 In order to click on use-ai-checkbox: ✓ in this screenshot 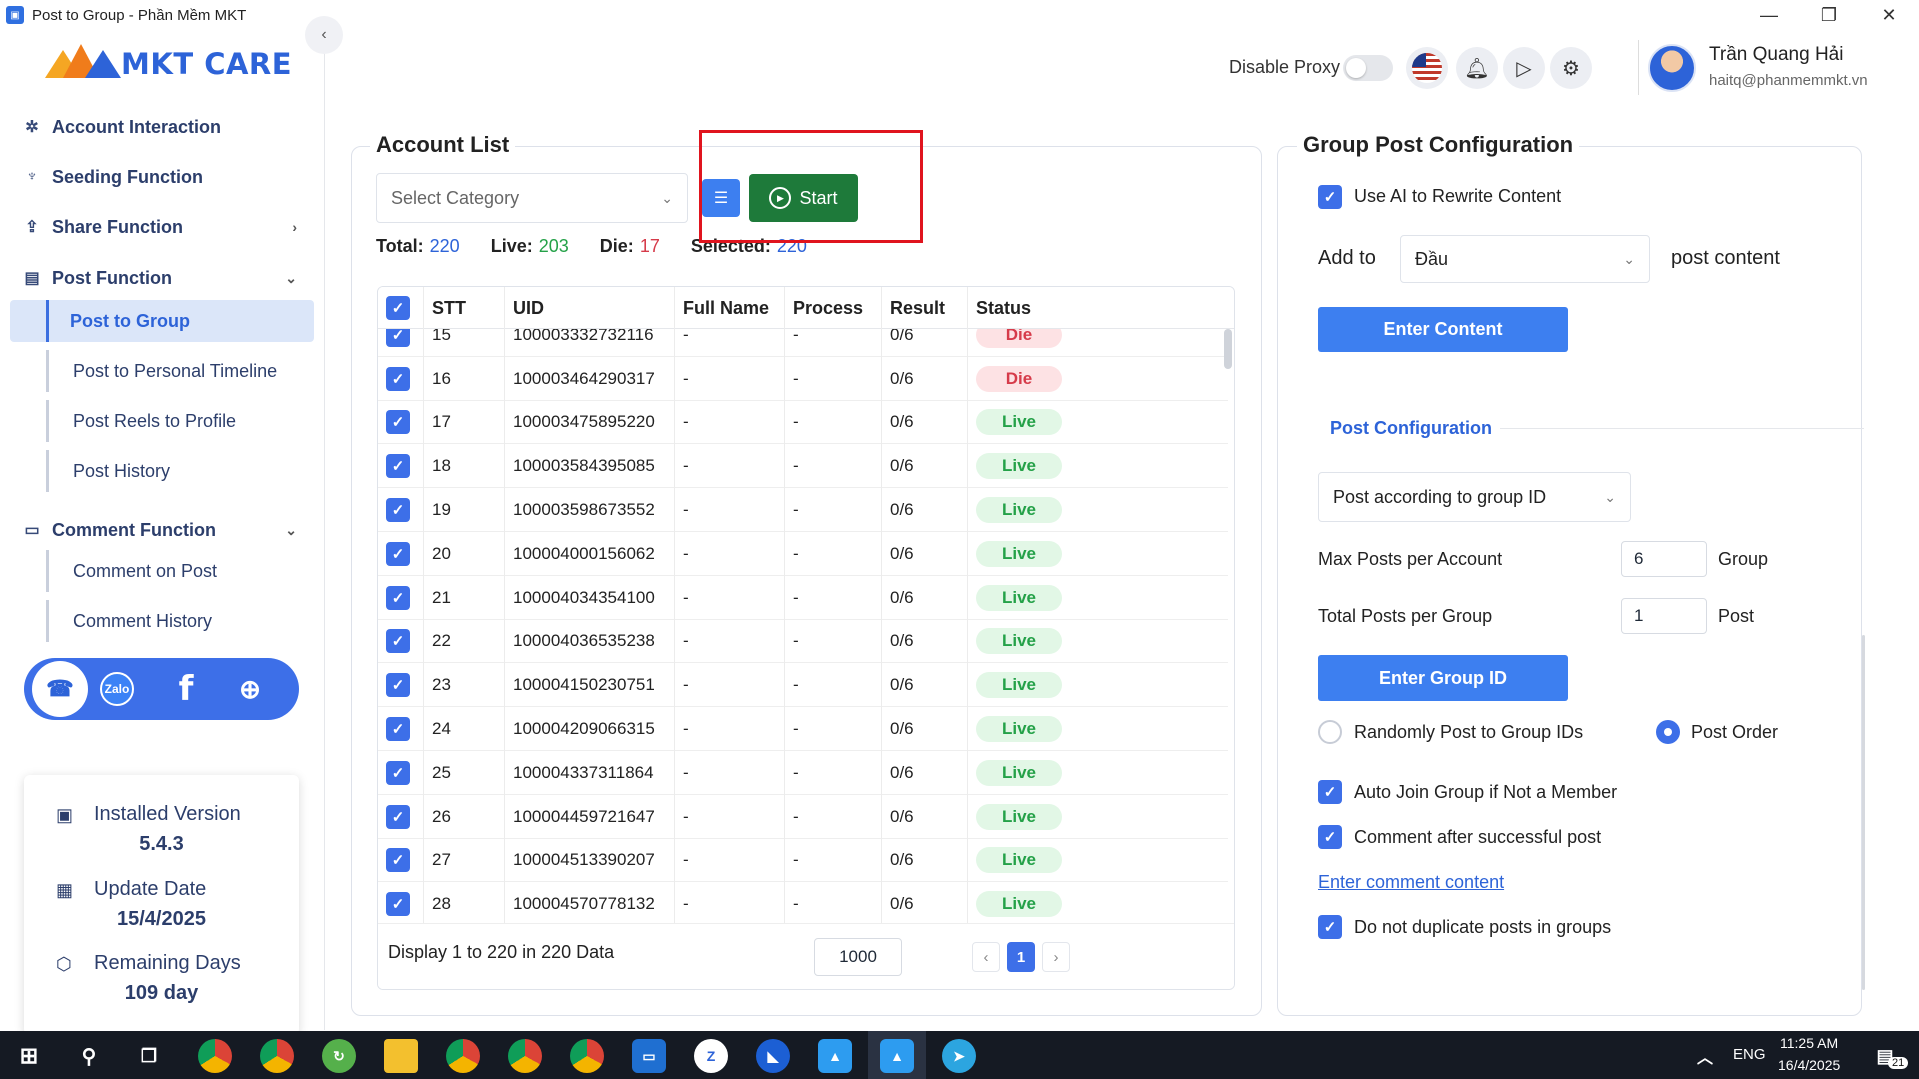, I will do `click(1330, 197)`.